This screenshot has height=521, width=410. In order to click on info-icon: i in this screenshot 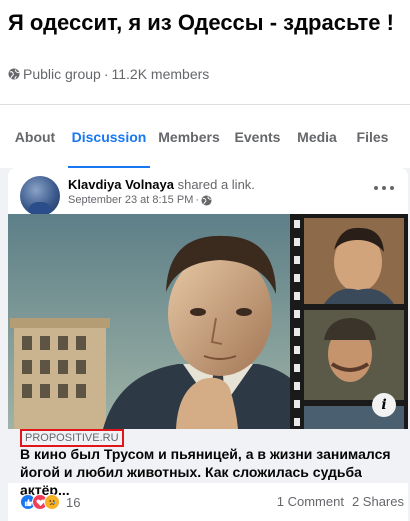, I will do `click(384, 405)`.